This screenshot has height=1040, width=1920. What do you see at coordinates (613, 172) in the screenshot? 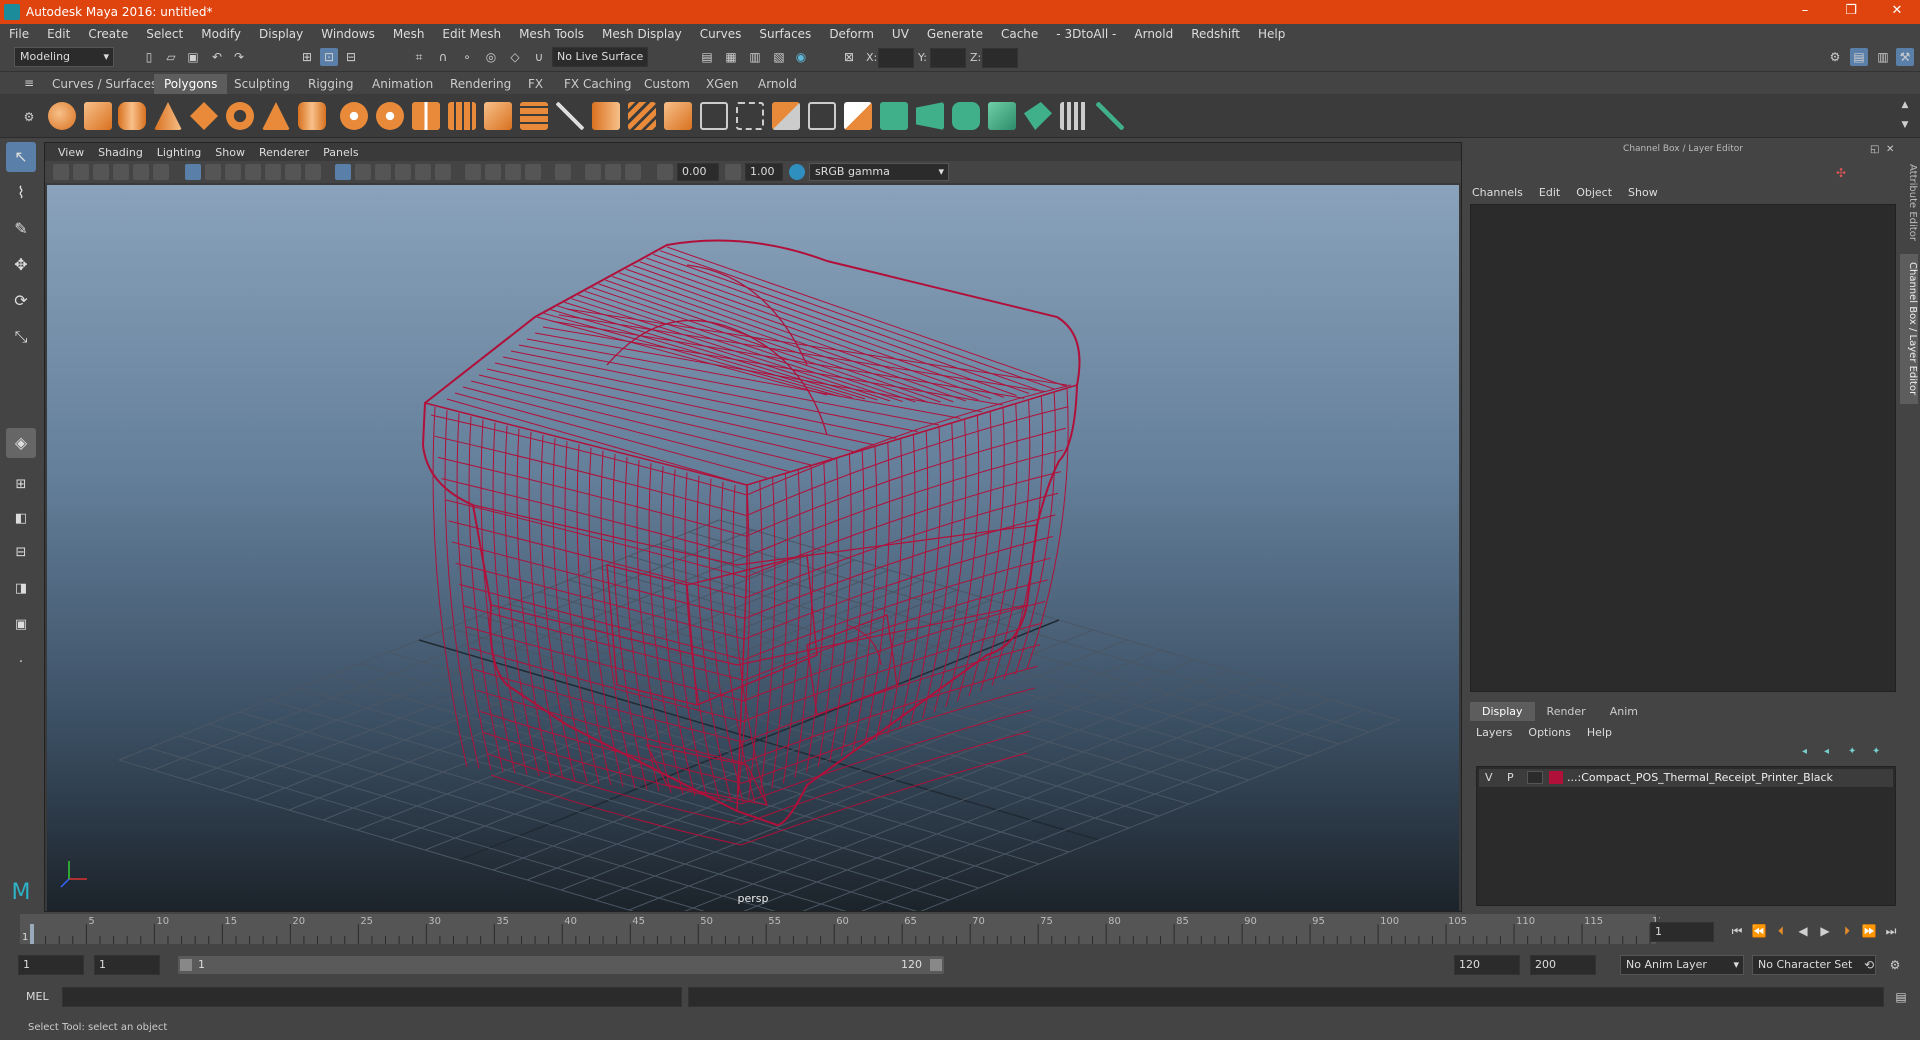
I see `xray-active-icon` at bounding box center [613, 172].